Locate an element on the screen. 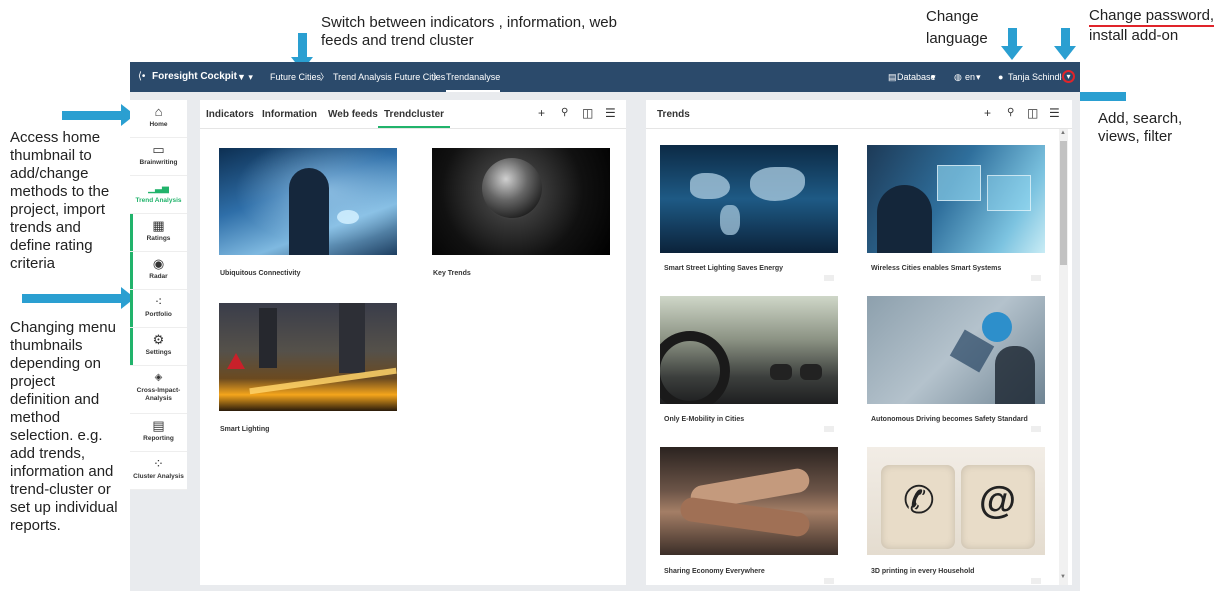 The height and width of the screenshot is (591, 1219). annotation-line: install add-on is located at coordinates (1134, 35).